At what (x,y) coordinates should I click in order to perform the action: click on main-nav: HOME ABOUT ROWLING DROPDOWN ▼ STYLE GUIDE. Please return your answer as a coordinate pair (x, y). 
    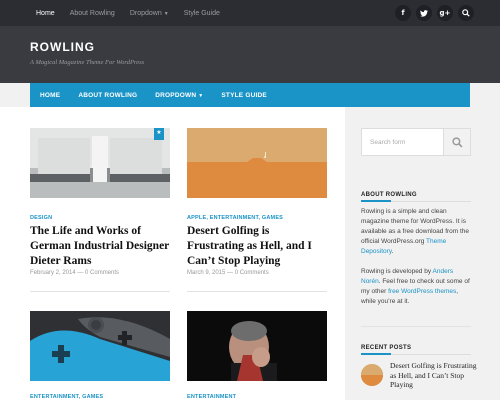
    Looking at the image, I should click on (250, 95).